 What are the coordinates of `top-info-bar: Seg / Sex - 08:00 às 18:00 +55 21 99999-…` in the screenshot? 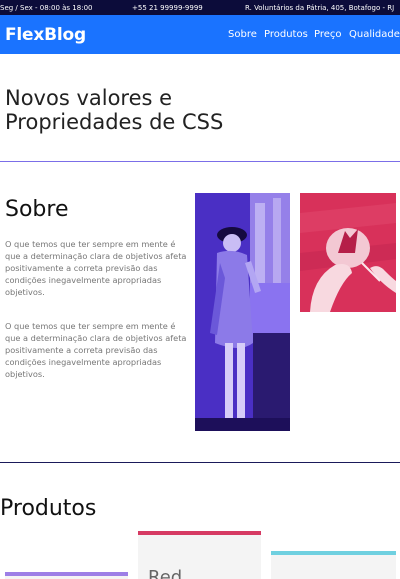 It's located at (200, 7).